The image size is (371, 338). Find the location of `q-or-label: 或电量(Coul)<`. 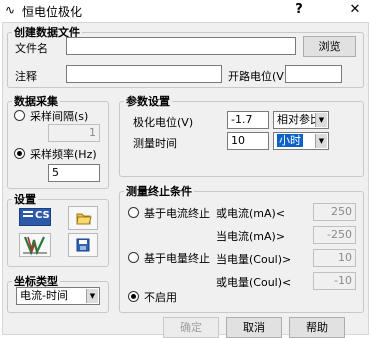

q-or-label: 或电量(Coul)< is located at coordinates (254, 282).